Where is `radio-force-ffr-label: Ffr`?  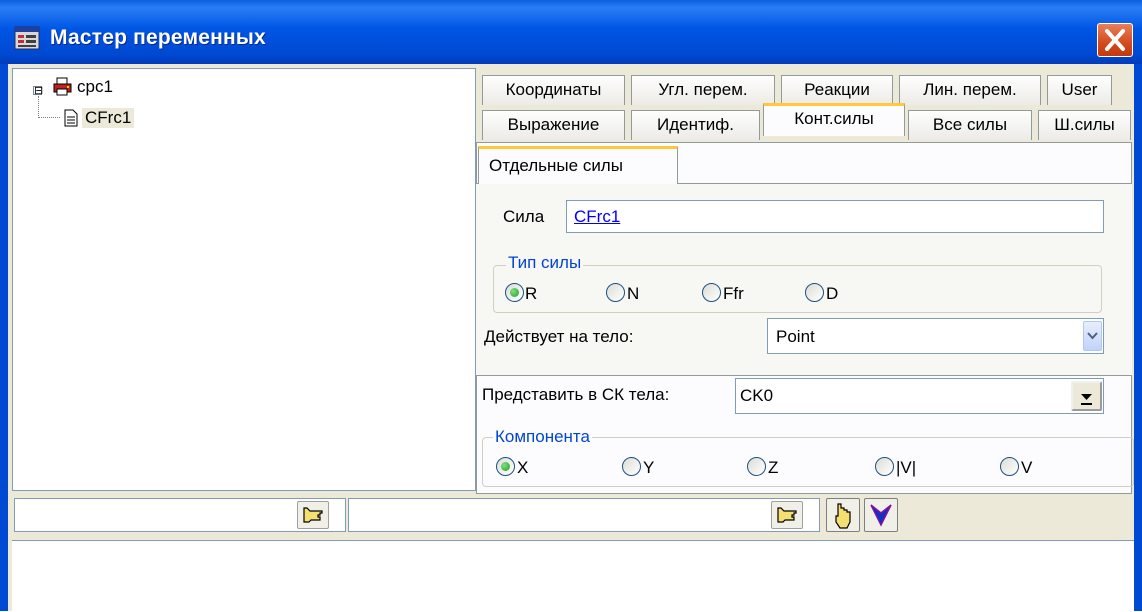
radio-force-ffr-label: Ffr is located at coordinates (733, 293).